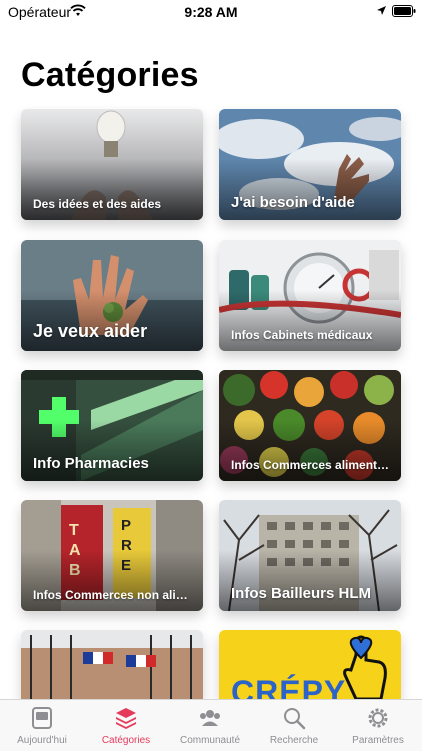 Image resolution: width=422 pixels, height=751 pixels. What do you see at coordinates (126, 525) in the screenshot?
I see `svg-text: P` at bounding box center [126, 525].